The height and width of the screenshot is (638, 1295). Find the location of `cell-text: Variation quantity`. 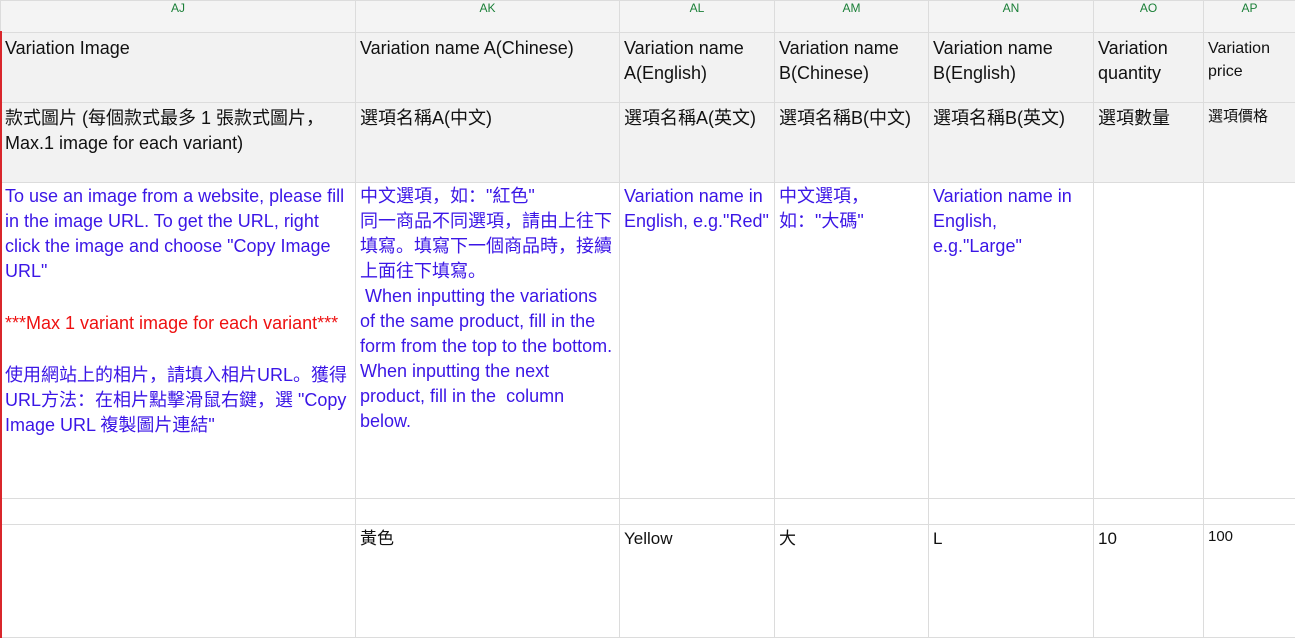

cell-text: Variation quantity is located at coordinates (1135, 60).